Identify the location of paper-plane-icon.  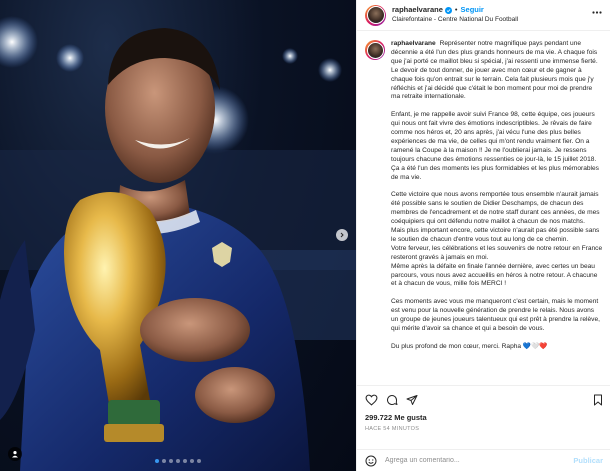
(412, 400).